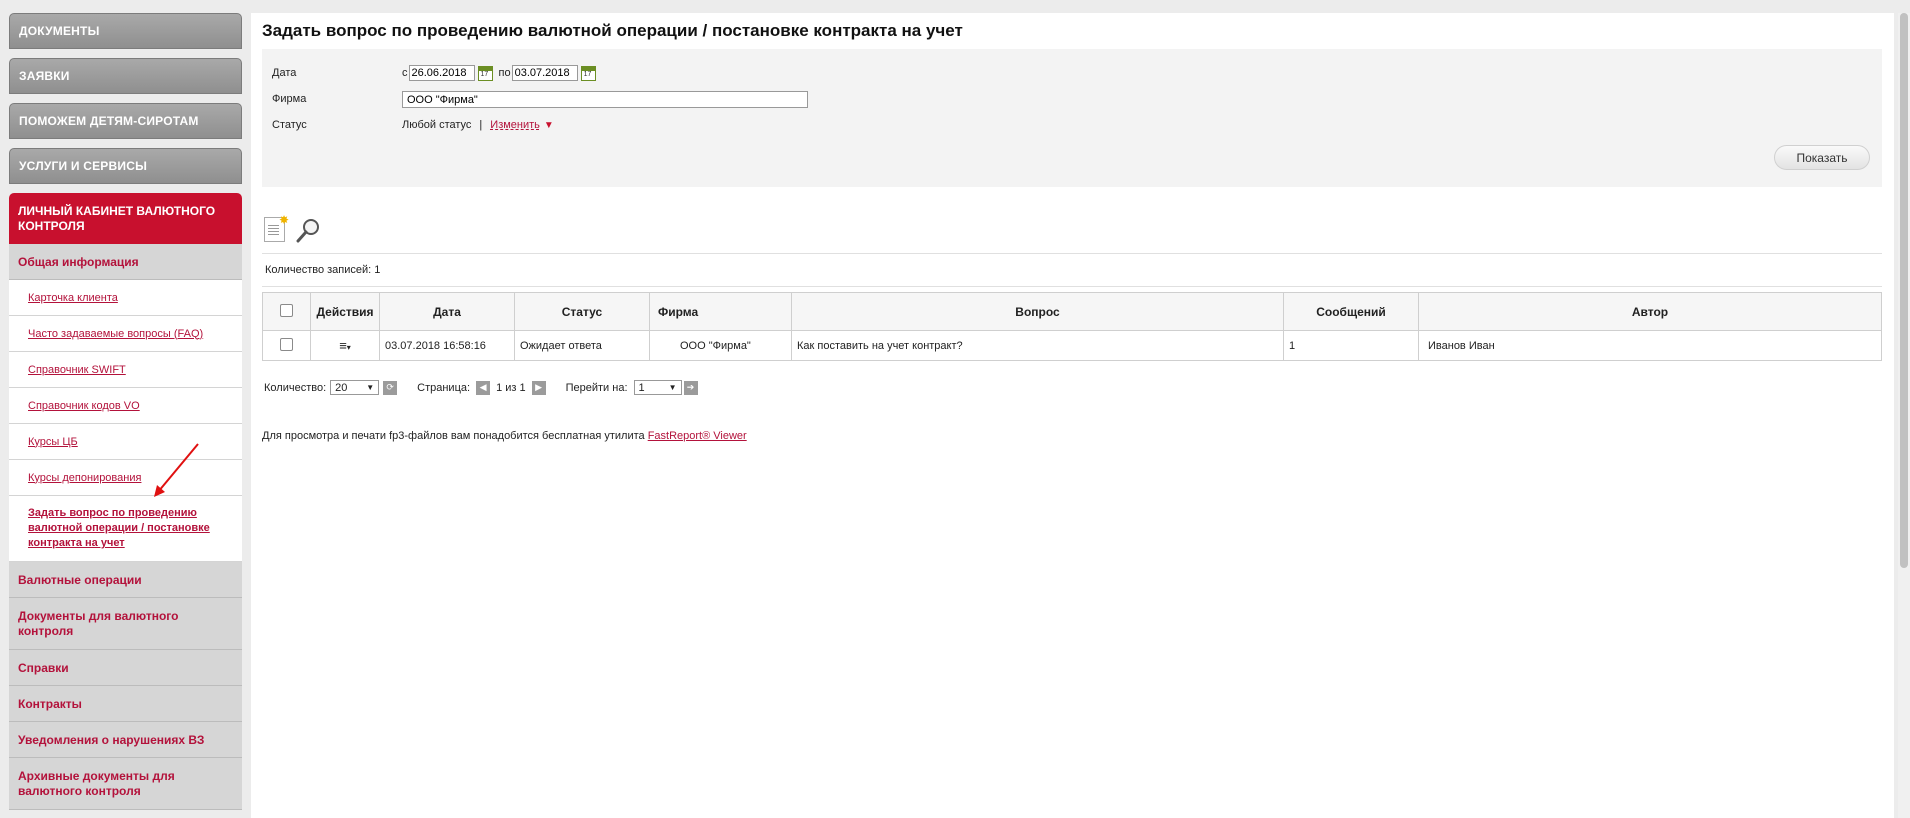 This screenshot has width=1910, height=818. What do you see at coordinates (345, 311) in the screenshot?
I see `header-actions: Действия` at bounding box center [345, 311].